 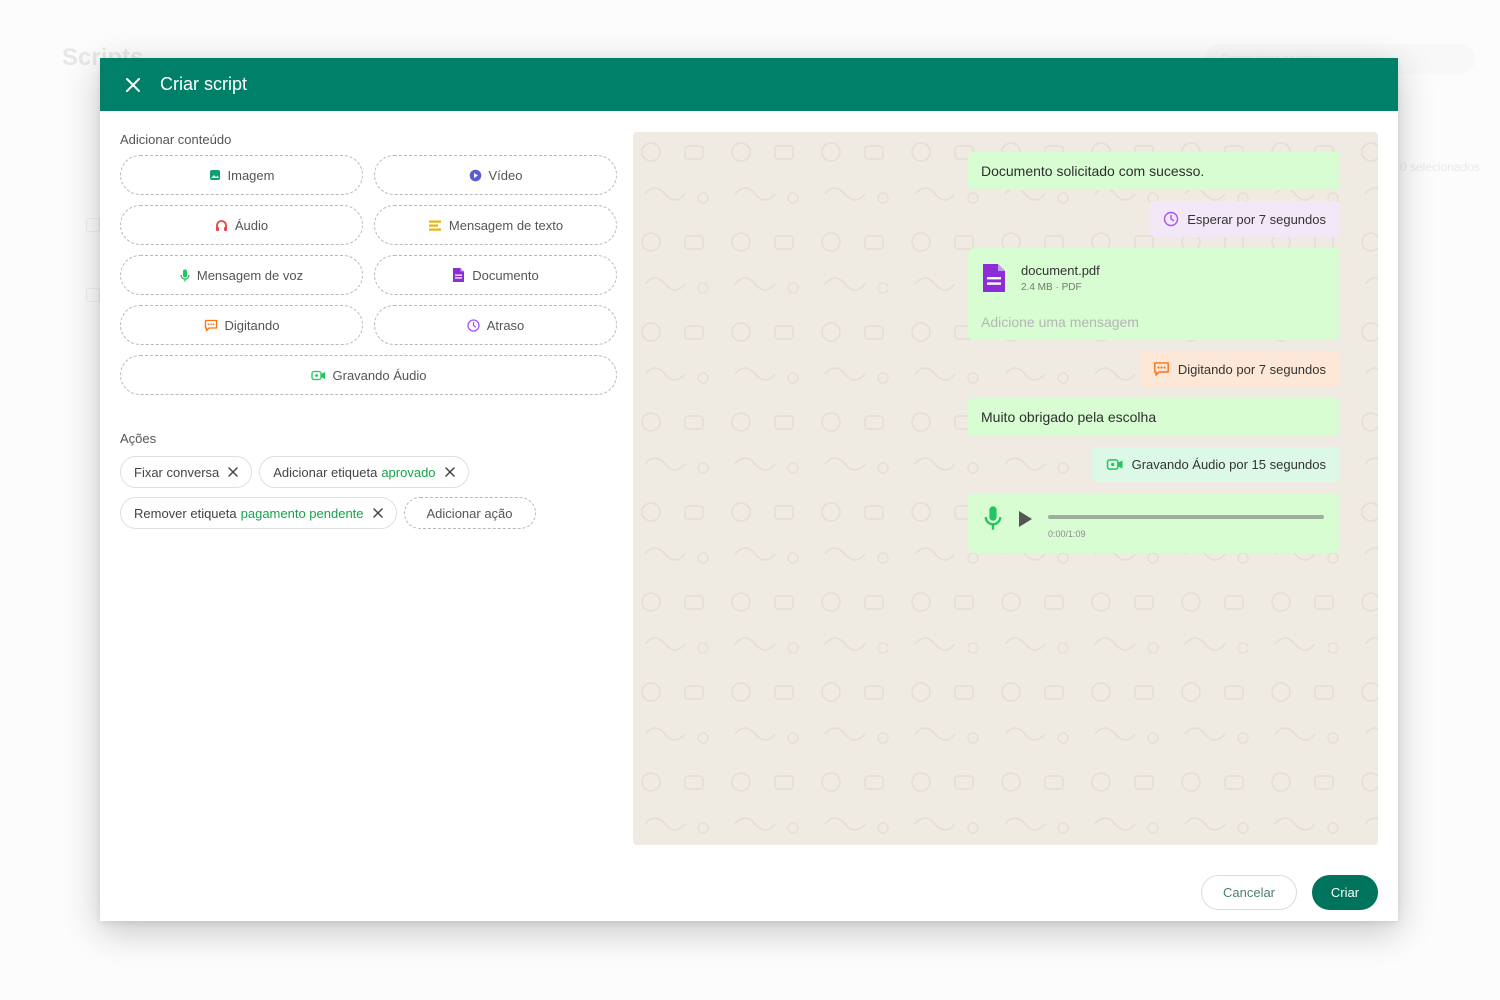 What do you see at coordinates (177, 472) in the screenshot?
I see `action-chip-label: Fixar conversa` at bounding box center [177, 472].